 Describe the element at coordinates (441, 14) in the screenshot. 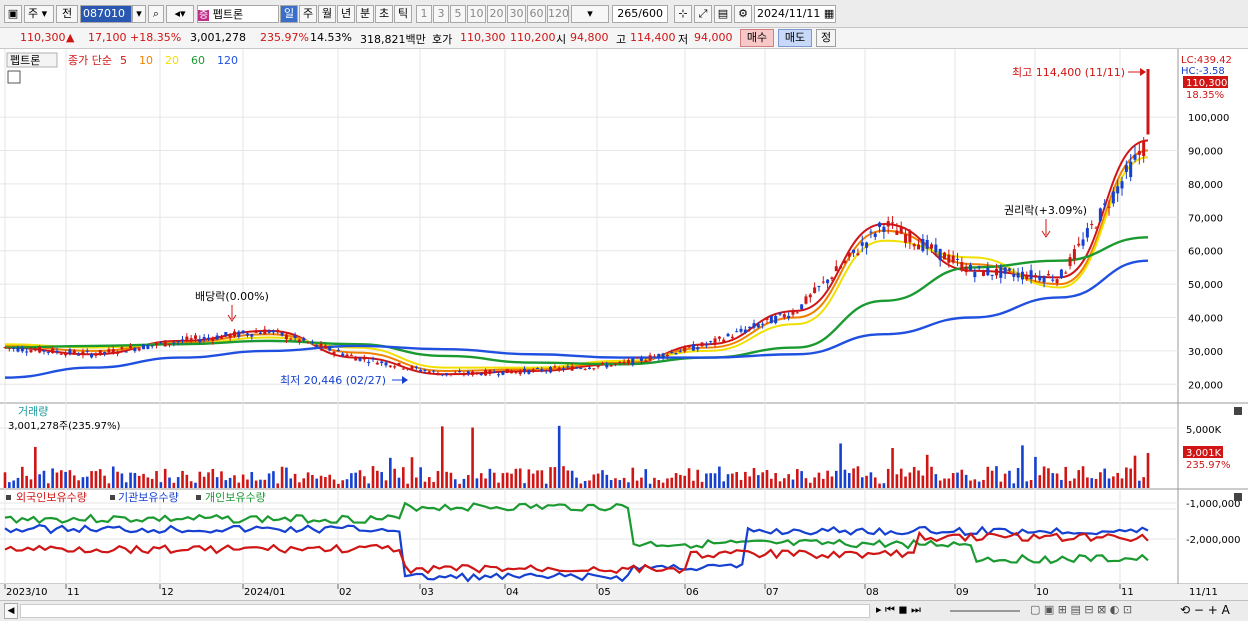

I see `interval-3: 3` at that location.